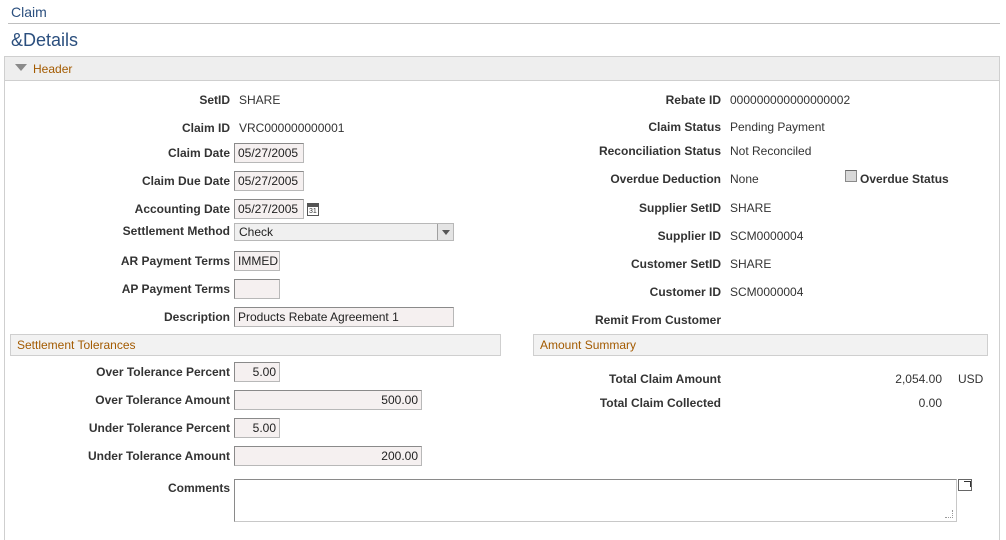 The height and width of the screenshot is (540, 1006). Describe the element at coordinates (162, 400) in the screenshot. I see `over-tolerance-amount-label: Over Tolerance Amount` at that location.